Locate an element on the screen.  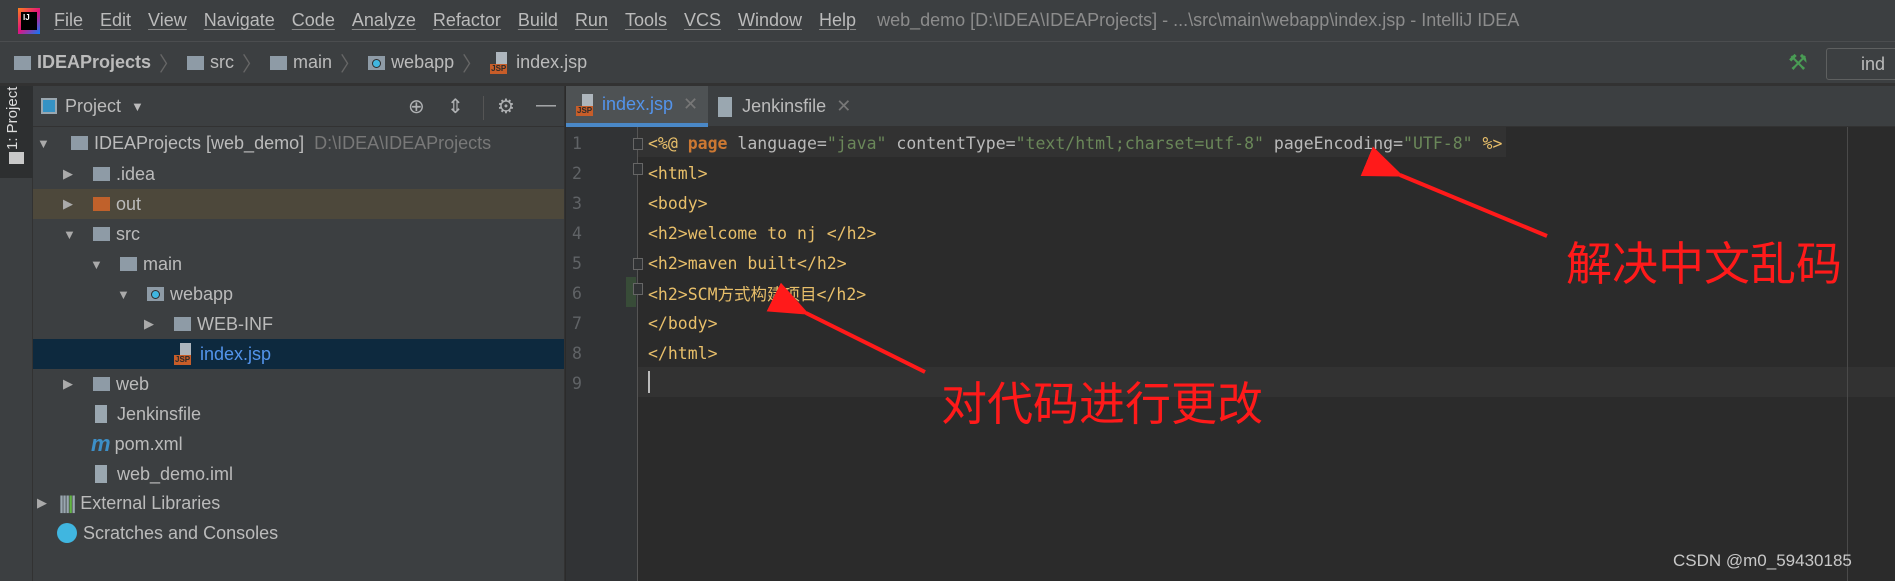
annotation-encoding-note: 解决中文乱码 is located at coordinates (1704, 264).